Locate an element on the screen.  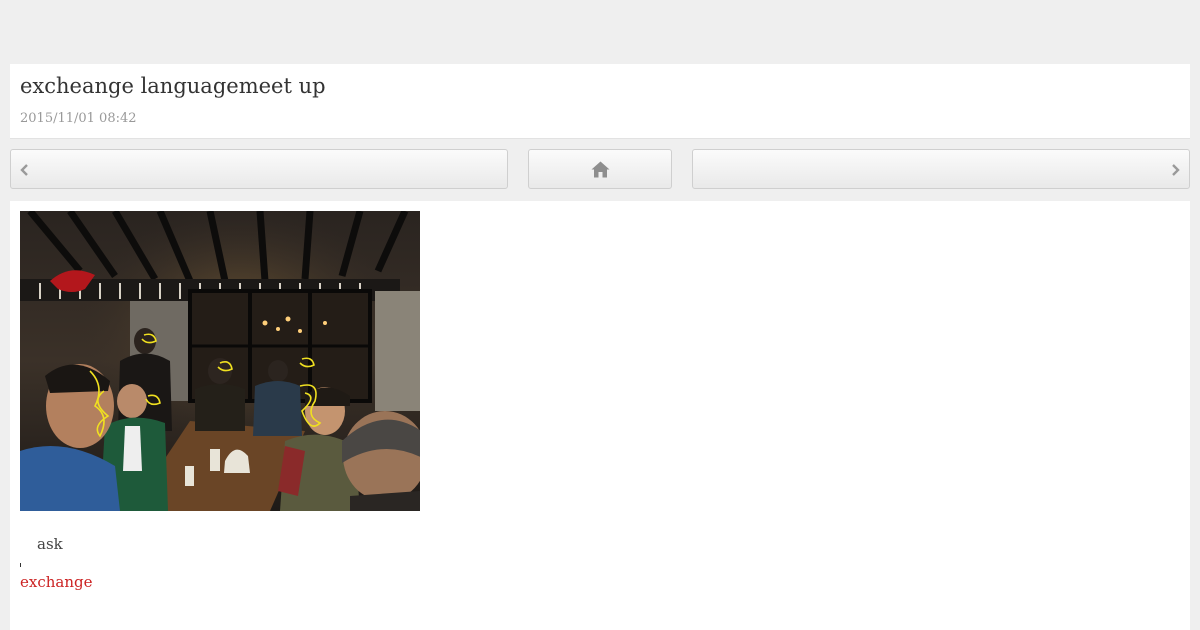
post-title: excheange languagemeet up is located at coordinates (173, 86).